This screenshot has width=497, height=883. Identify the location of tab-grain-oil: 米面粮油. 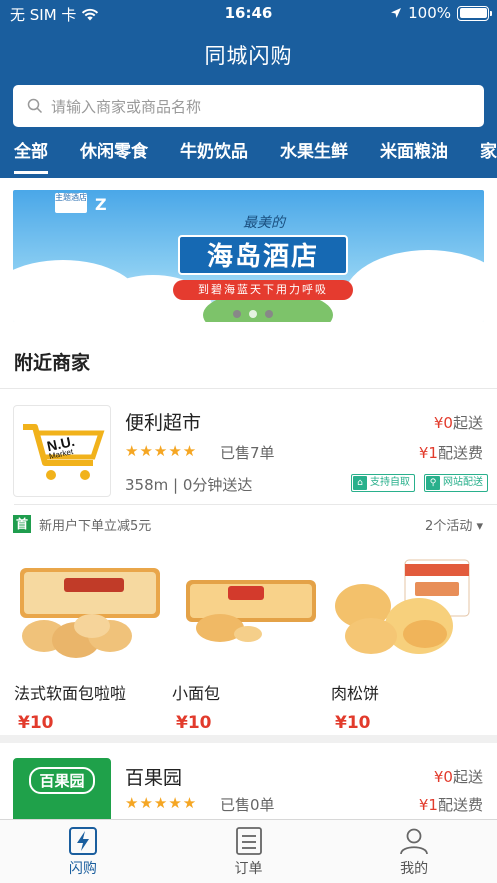
(414, 158).